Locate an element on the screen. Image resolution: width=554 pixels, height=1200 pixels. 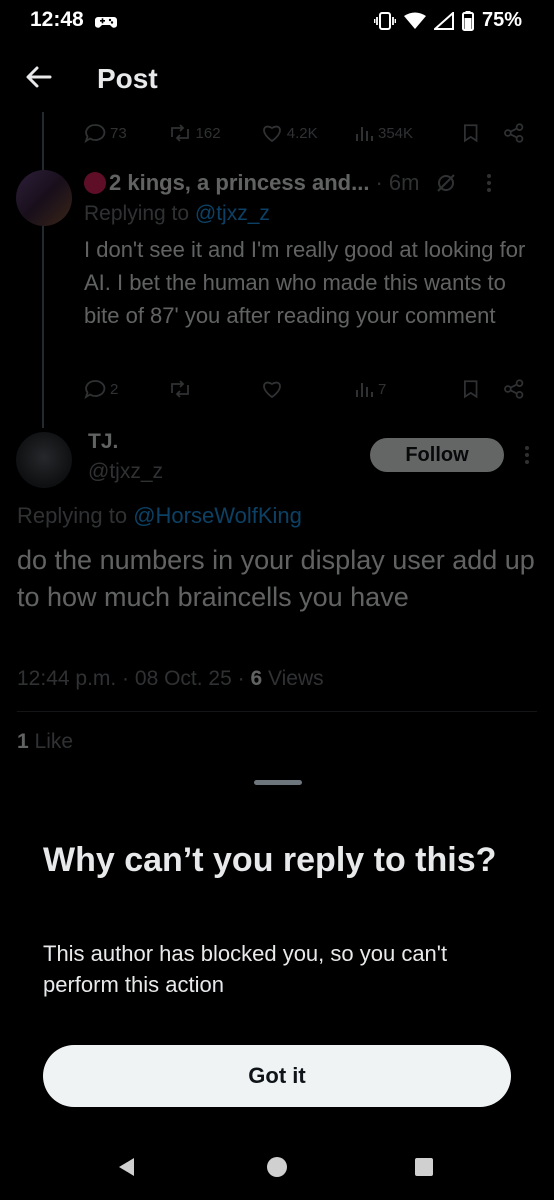
user-handle: @tjxz_z is located at coordinates (125, 472).